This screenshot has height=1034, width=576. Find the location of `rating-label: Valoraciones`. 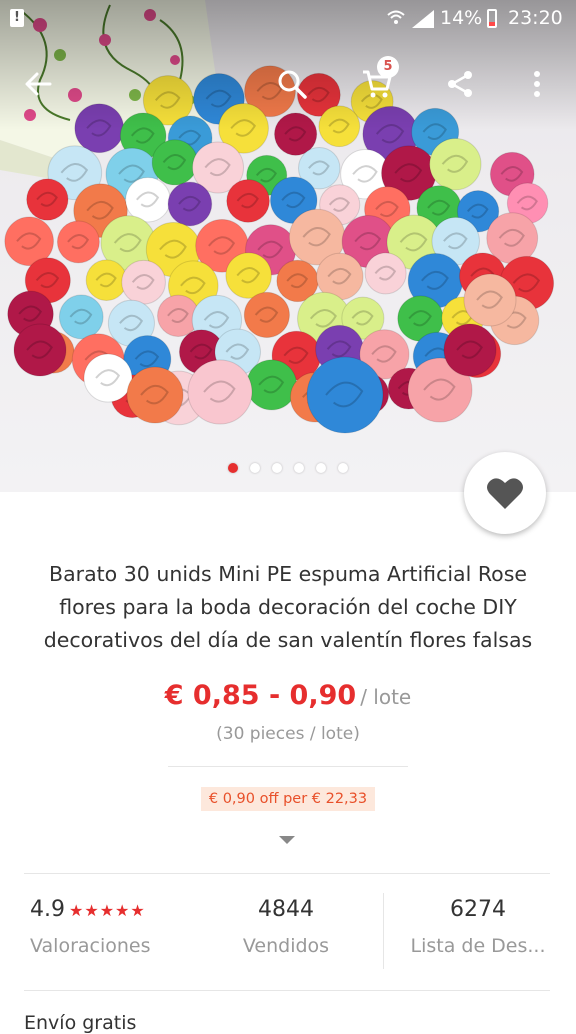

rating-label: Valoraciones is located at coordinates (90, 946).